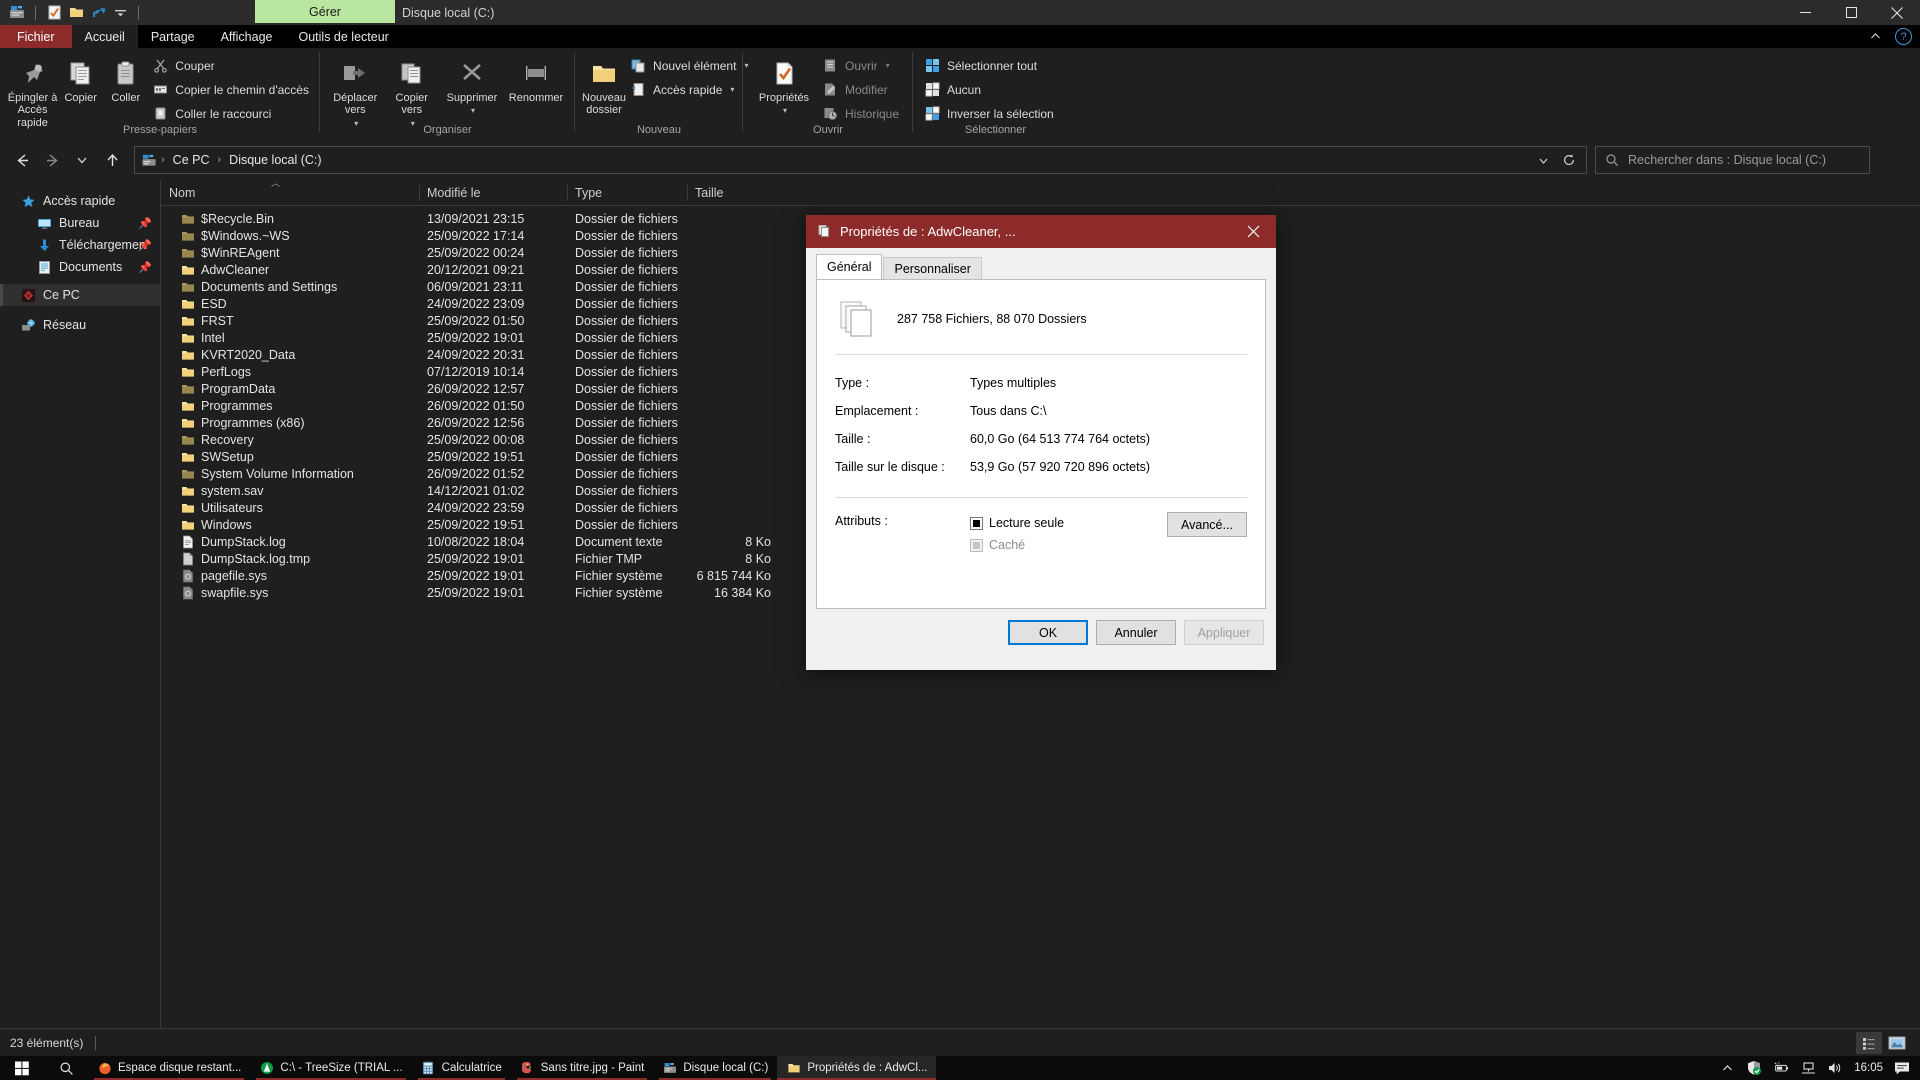 The height and width of the screenshot is (1080, 1920). I want to click on tab-partage: Partage, so click(173, 36).